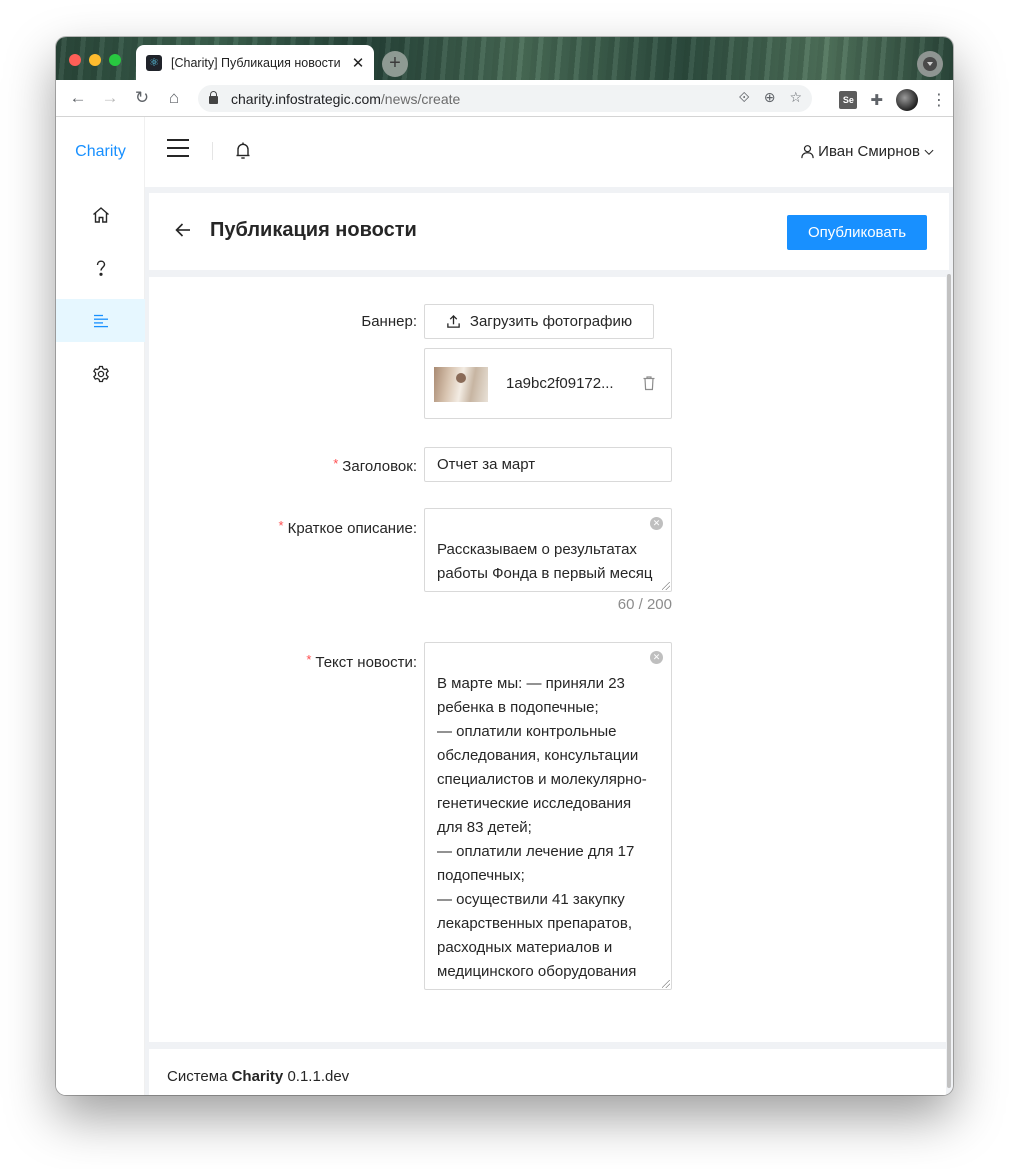 The width and height of the screenshot is (1009, 1169). I want to click on top-header: Иван Смирнов, so click(549, 152).